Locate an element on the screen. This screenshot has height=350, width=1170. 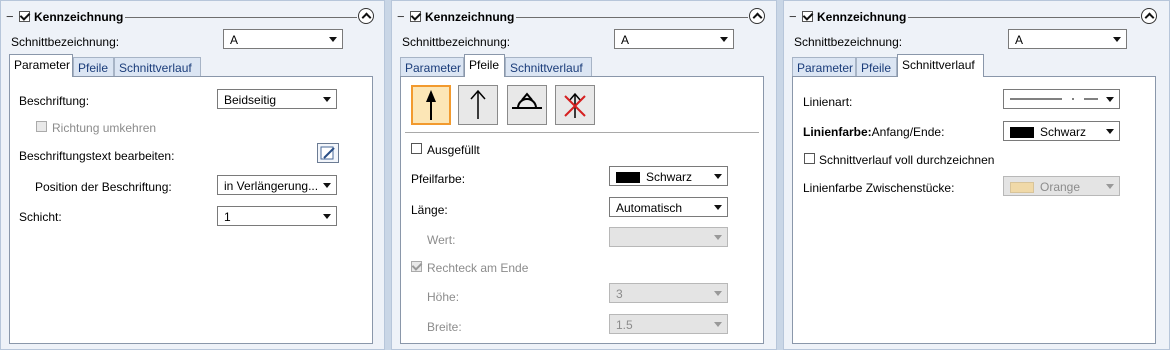
arrow-style-none-button is located at coordinates (575, 105).